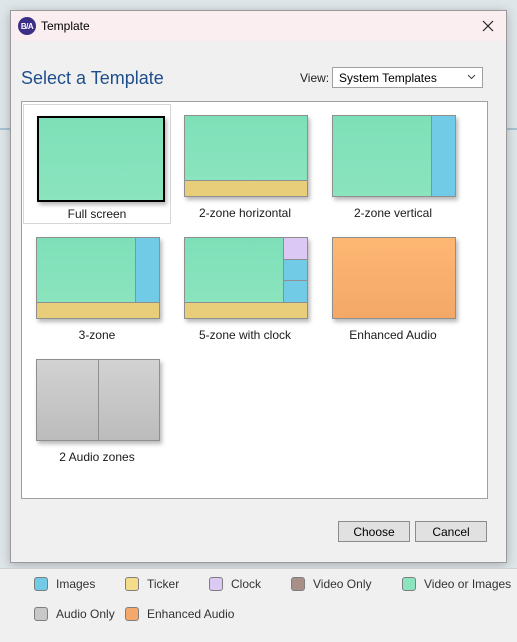 This screenshot has height=642, width=517. I want to click on template-label: 2-zone horizontal, so click(245, 213).